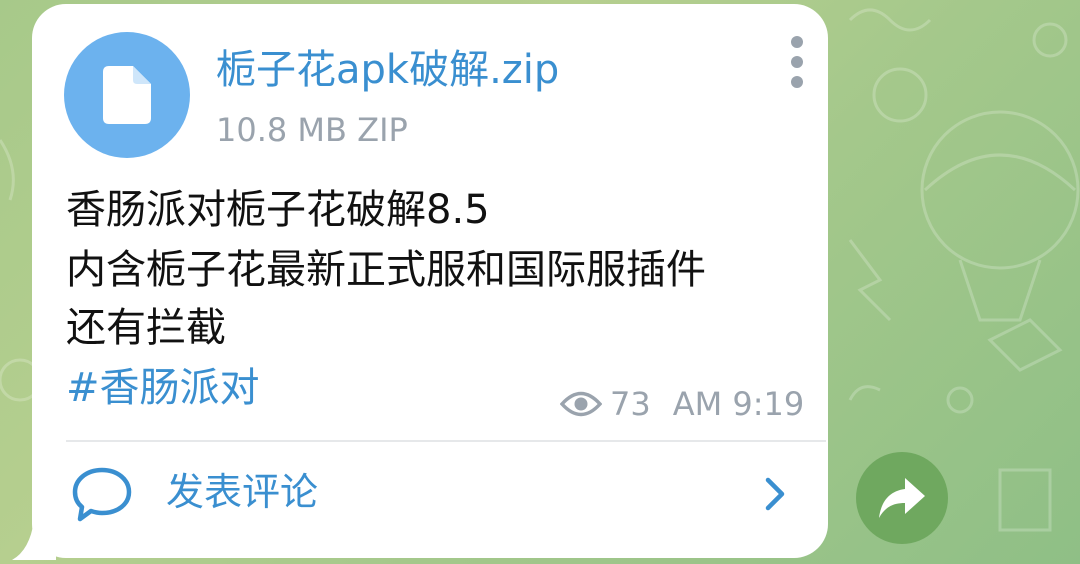  I want to click on eye-icon, so click(581, 404).